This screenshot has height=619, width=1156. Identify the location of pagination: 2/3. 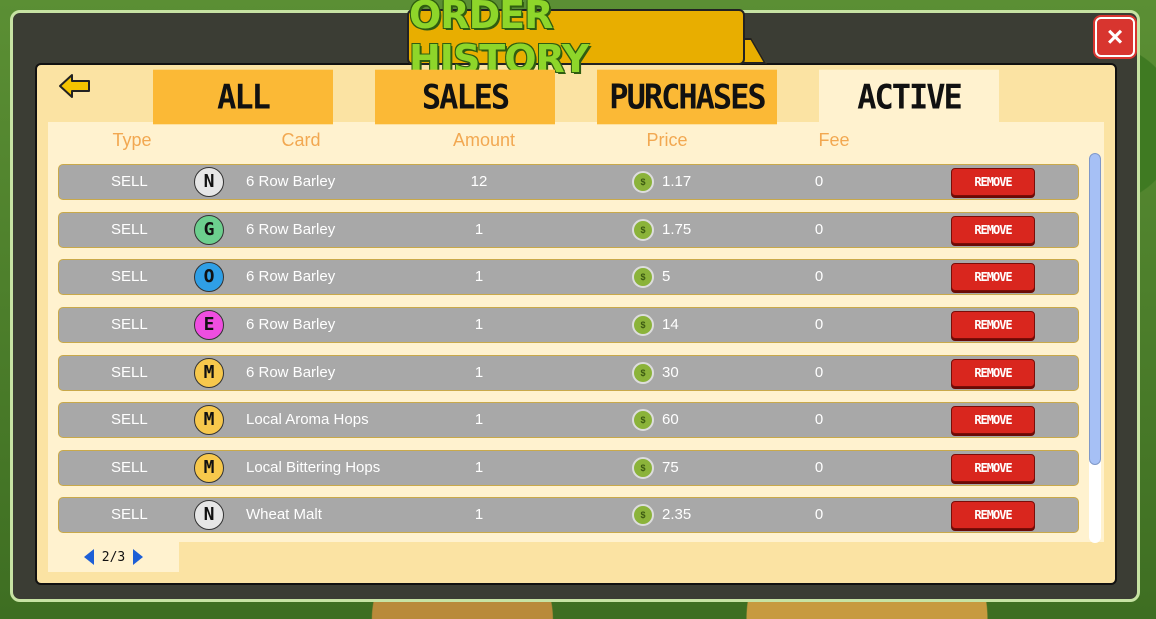
(113, 557).